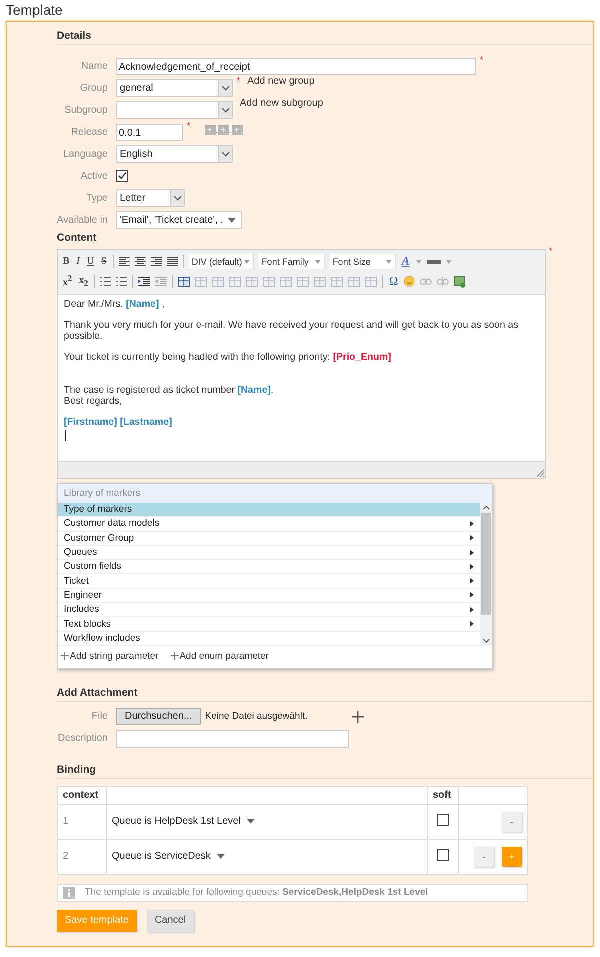  Describe the element at coordinates (410, 281) in the screenshot. I see `smiley-icon` at that location.